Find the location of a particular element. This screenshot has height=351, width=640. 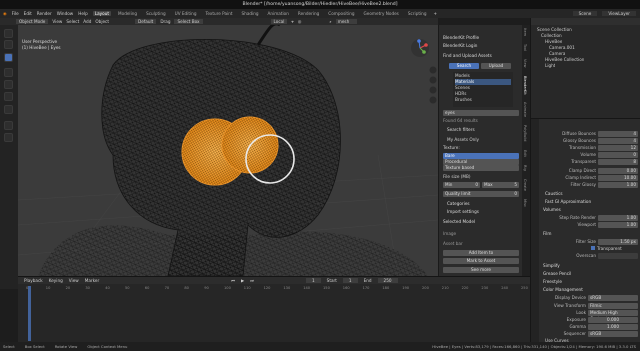

tex-option-texture: Texture based is located at coordinates (481, 168).